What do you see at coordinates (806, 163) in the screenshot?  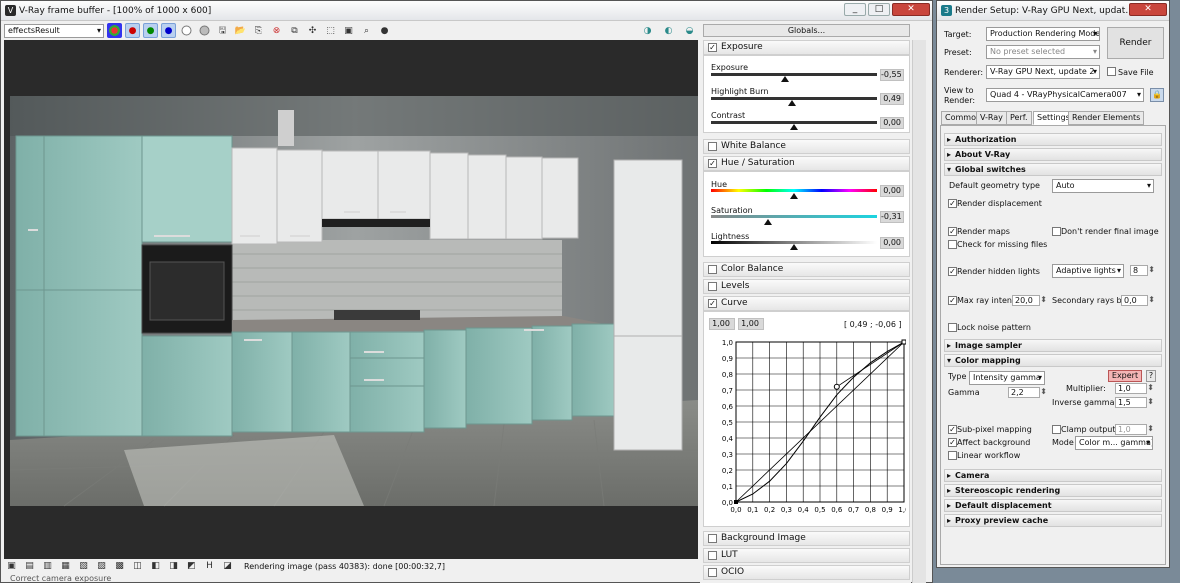 I see `hue-saturation-header: ✓ Hue / Saturation` at bounding box center [806, 163].